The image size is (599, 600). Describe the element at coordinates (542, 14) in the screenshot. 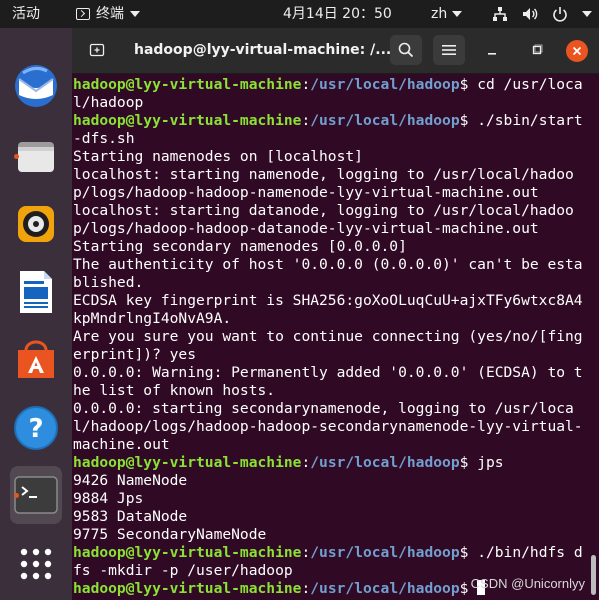

I see `system-menu` at that location.